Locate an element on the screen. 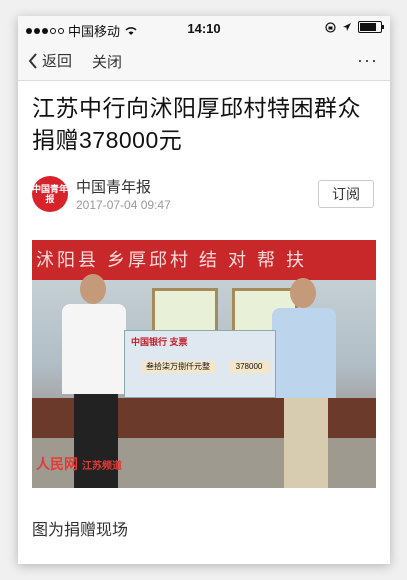 This screenshot has width=407, height=580. photo-caption: 图为捐赠现场 is located at coordinates (80, 530).